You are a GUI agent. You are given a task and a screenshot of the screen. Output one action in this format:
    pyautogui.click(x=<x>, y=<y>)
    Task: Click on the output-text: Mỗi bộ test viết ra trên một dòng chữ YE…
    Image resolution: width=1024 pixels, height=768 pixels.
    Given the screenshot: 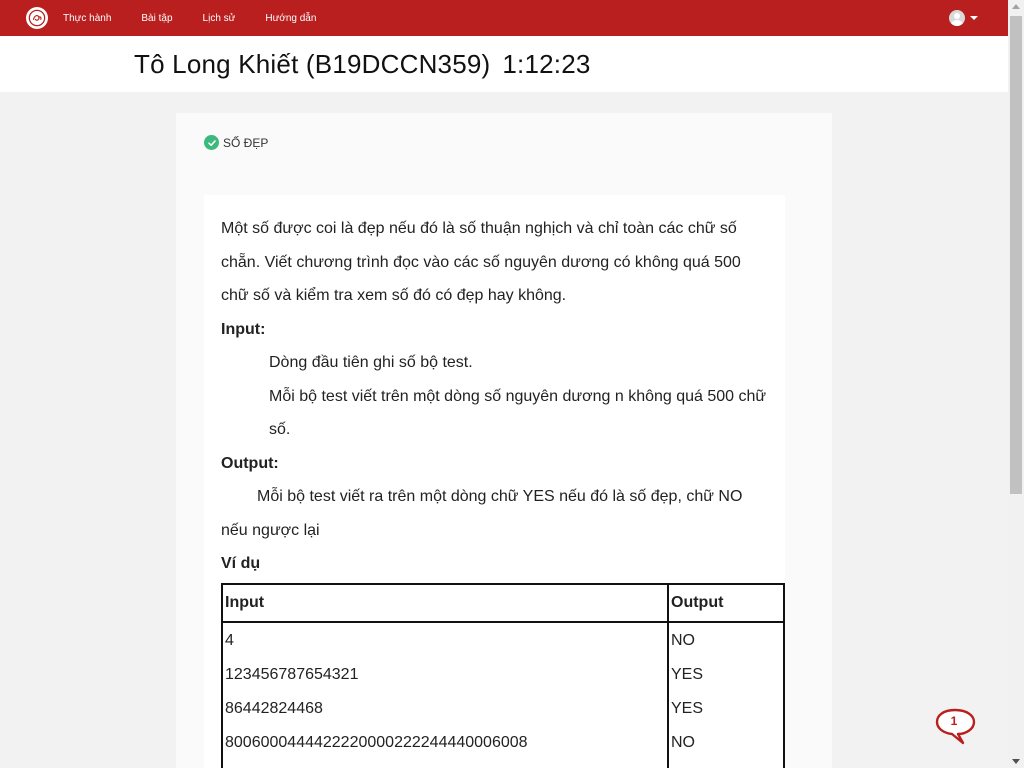 What is the action you would take?
    pyautogui.click(x=482, y=513)
    